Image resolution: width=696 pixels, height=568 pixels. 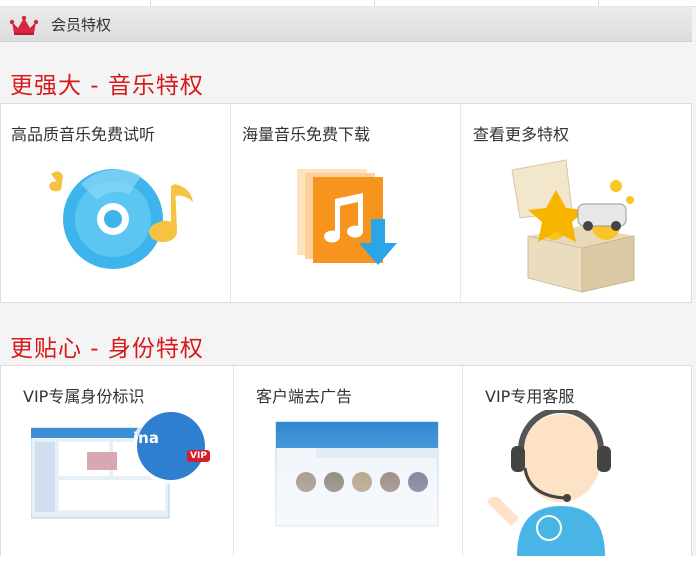 I want to click on username-fragment: ina, so click(x=146, y=438).